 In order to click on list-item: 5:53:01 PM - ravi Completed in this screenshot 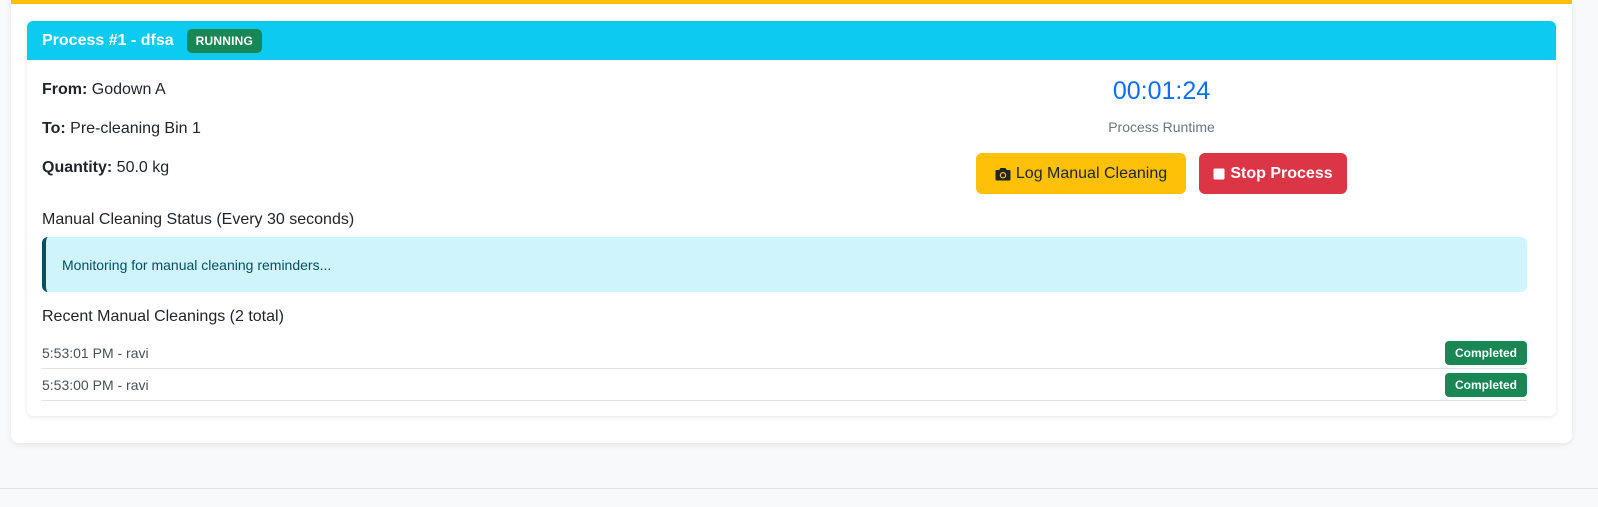, I will do `click(784, 353)`.